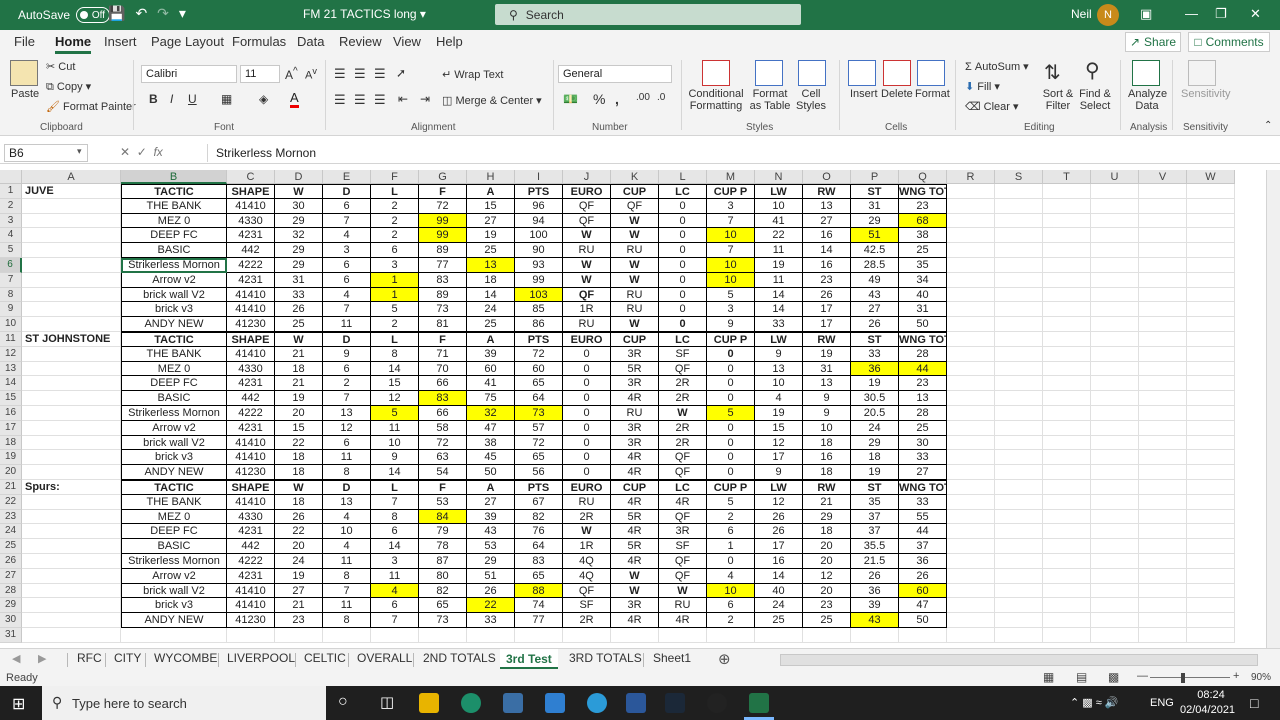  What do you see at coordinates (827, 620) in the screenshot?
I see `cell-o30: 25` at bounding box center [827, 620].